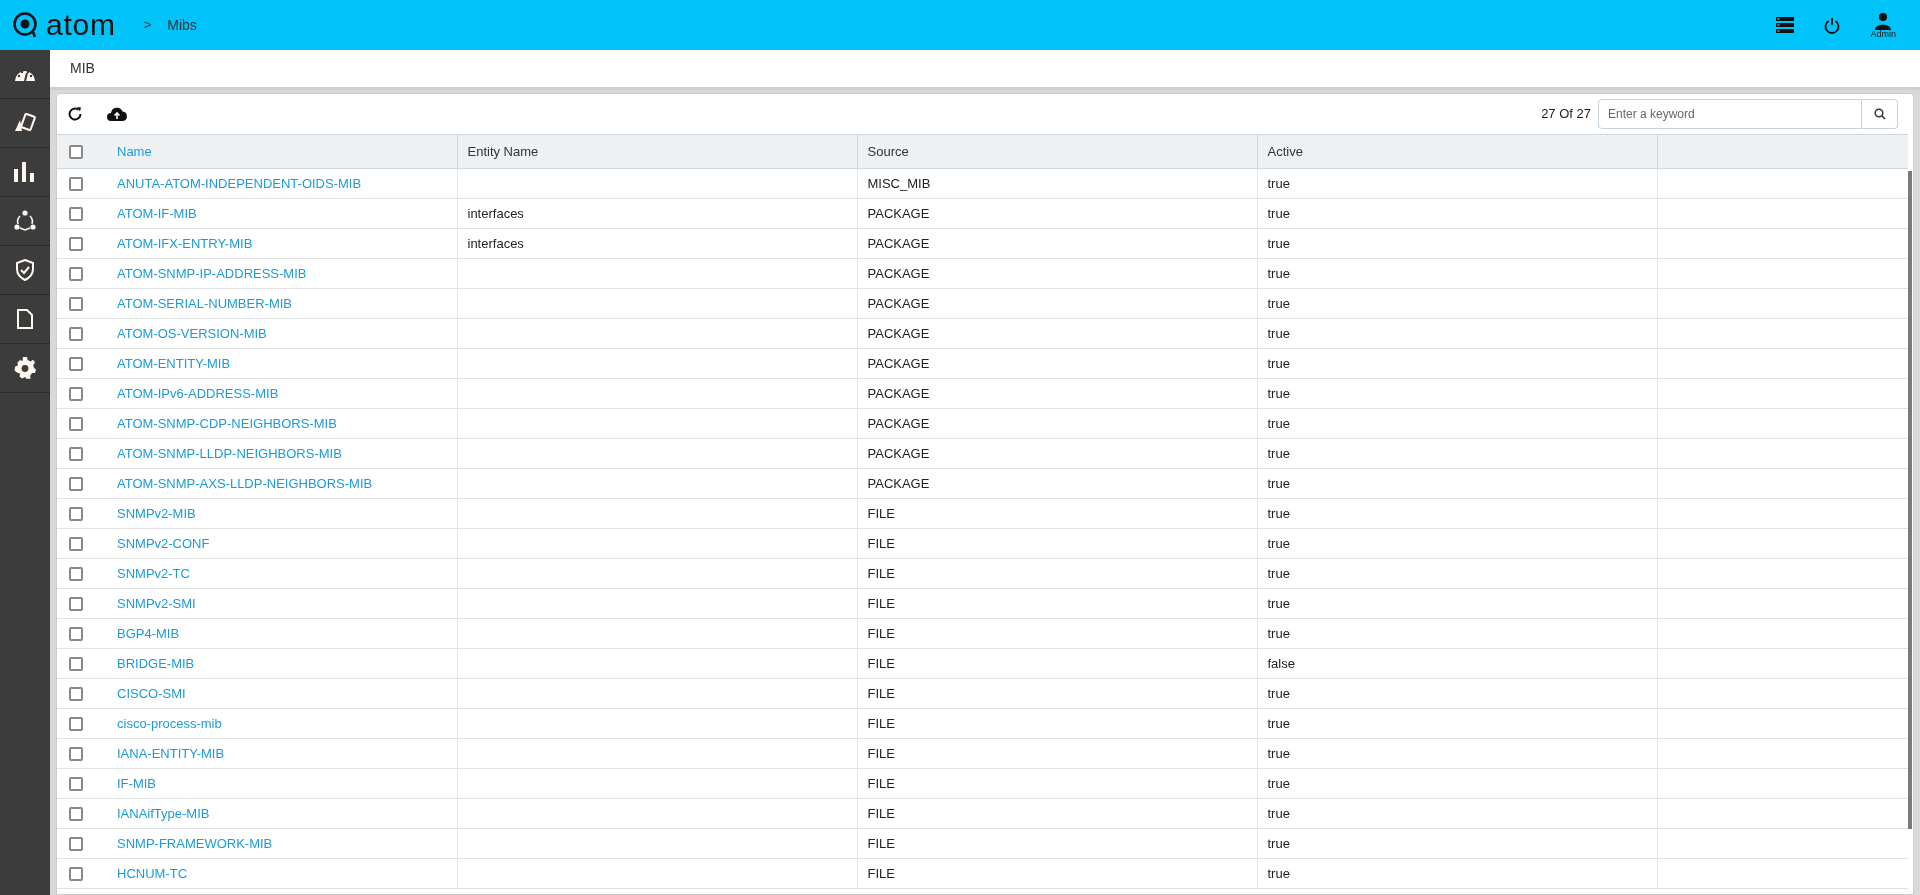 The height and width of the screenshot is (895, 1920). I want to click on network-icon, so click(25, 221).